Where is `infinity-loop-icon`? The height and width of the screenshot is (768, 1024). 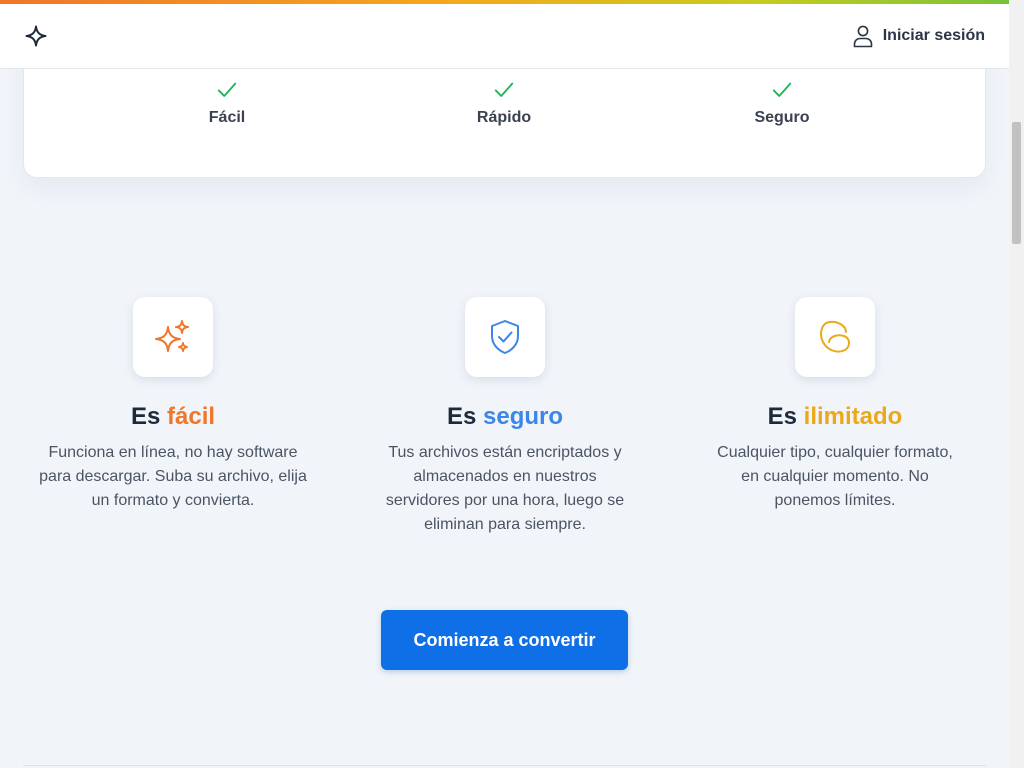 infinity-loop-icon is located at coordinates (835, 336).